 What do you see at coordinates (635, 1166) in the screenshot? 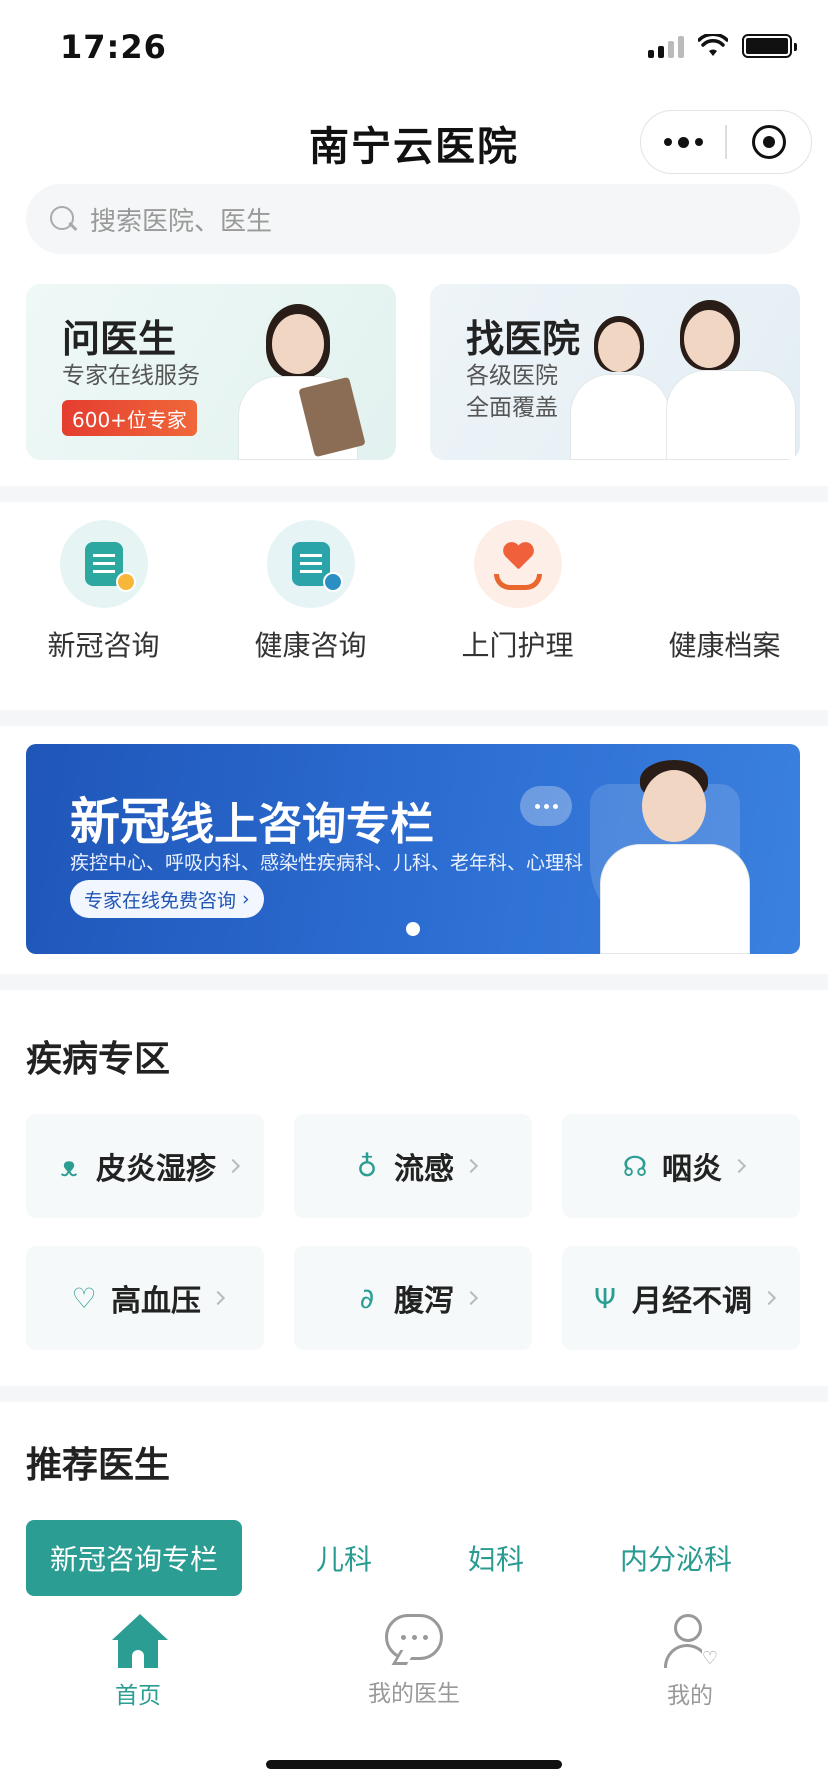
I see `throat-icon: ☊` at bounding box center [635, 1166].